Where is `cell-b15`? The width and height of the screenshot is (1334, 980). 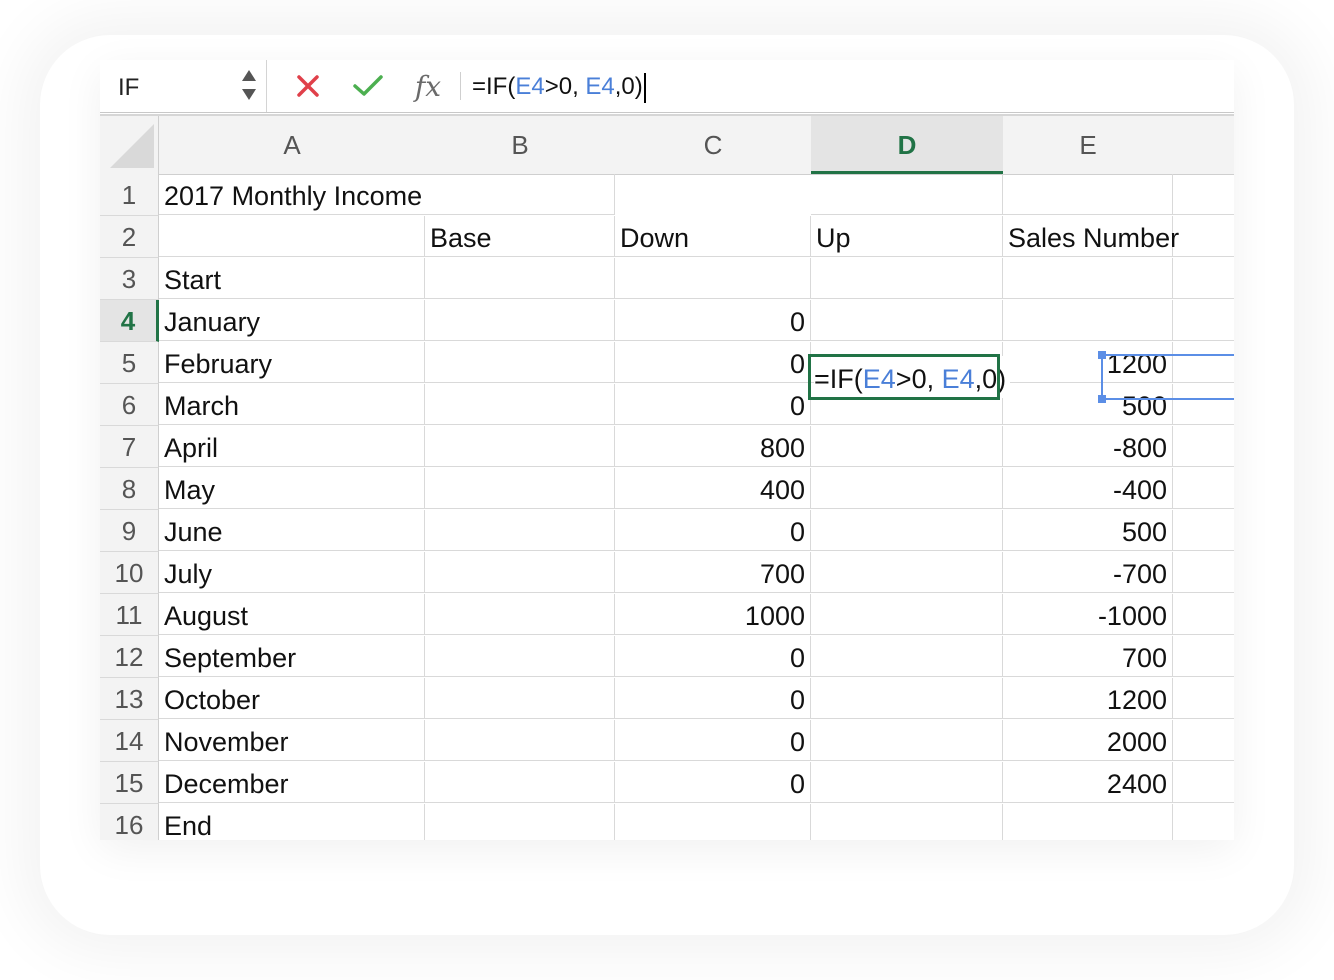 cell-b15 is located at coordinates (520, 782).